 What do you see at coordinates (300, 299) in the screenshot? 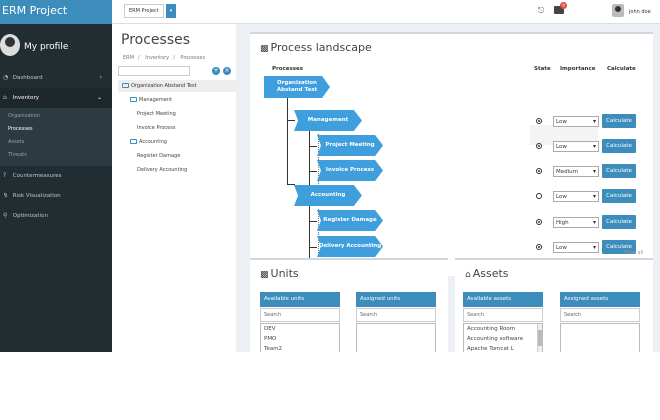
I see `available-units-header: Available units` at bounding box center [300, 299].